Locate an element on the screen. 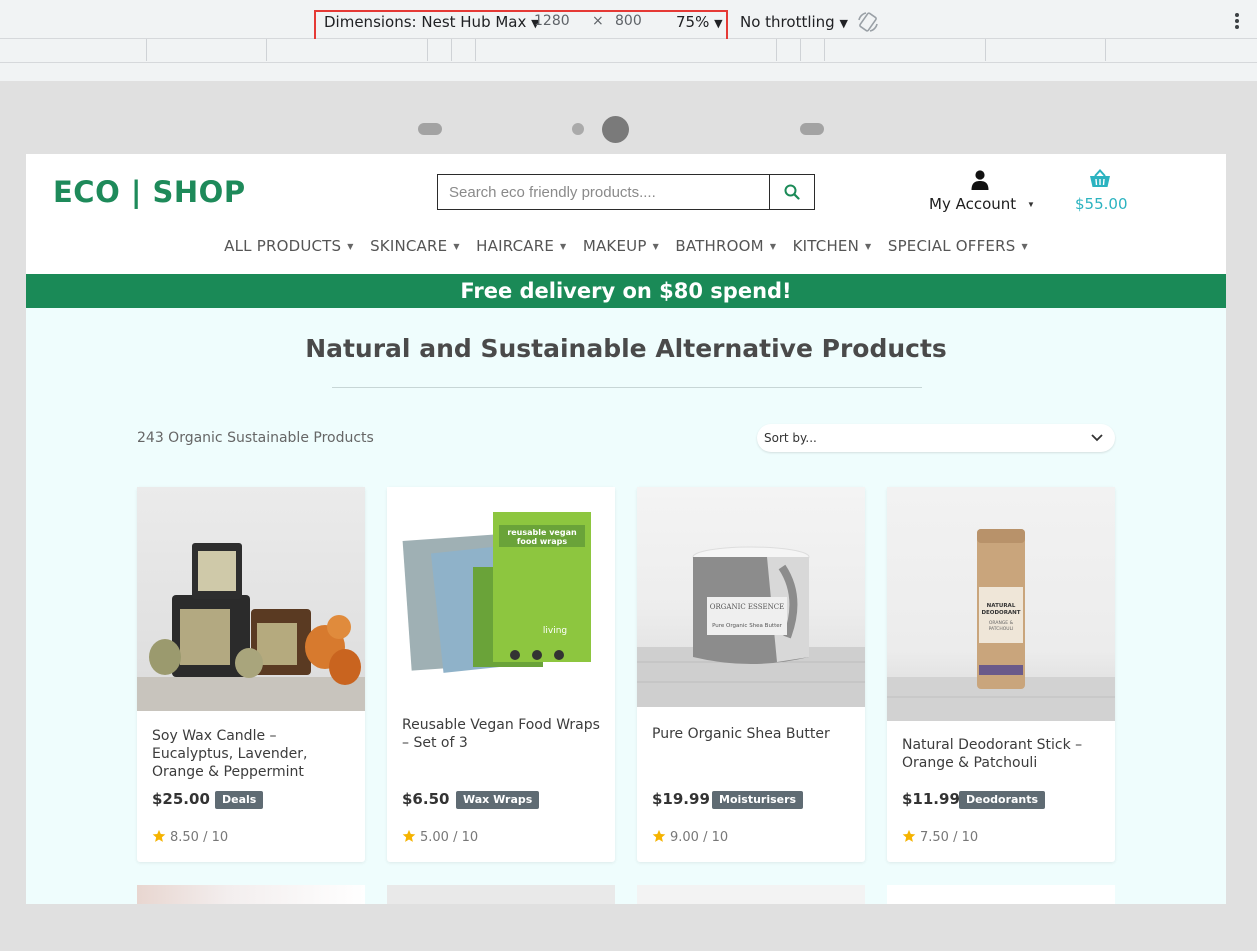 The width and height of the screenshot is (1257, 951). site-header: ECO | SHOP My Account ▼ is located at coordinates (626, 214).